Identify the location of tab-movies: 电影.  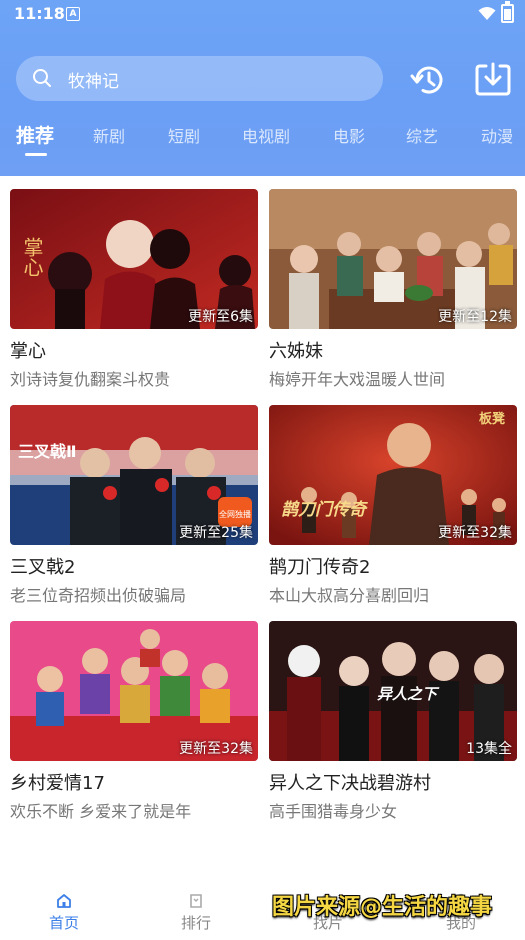
(349, 135).